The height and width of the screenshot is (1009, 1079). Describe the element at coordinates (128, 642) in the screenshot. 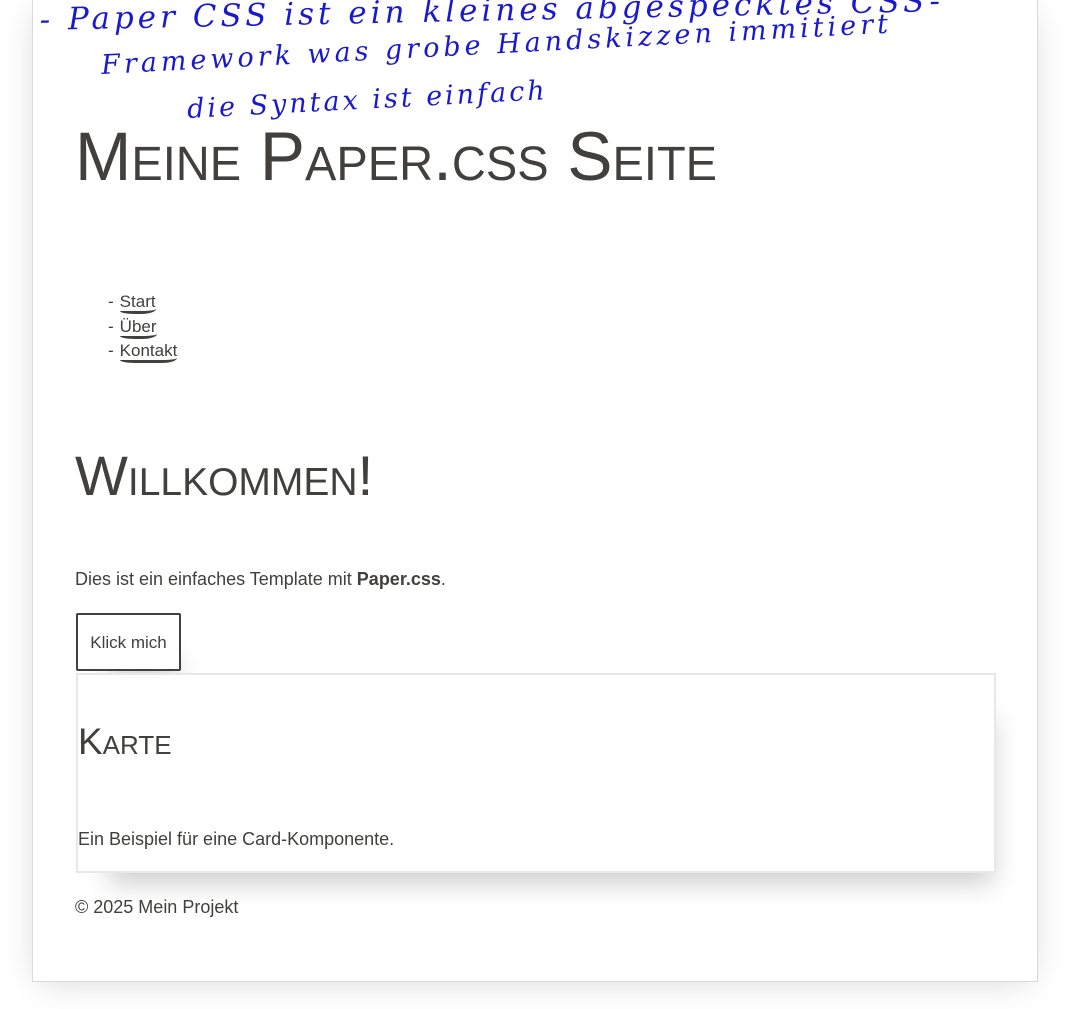

I see `click-me-button: Klick mich` at that location.